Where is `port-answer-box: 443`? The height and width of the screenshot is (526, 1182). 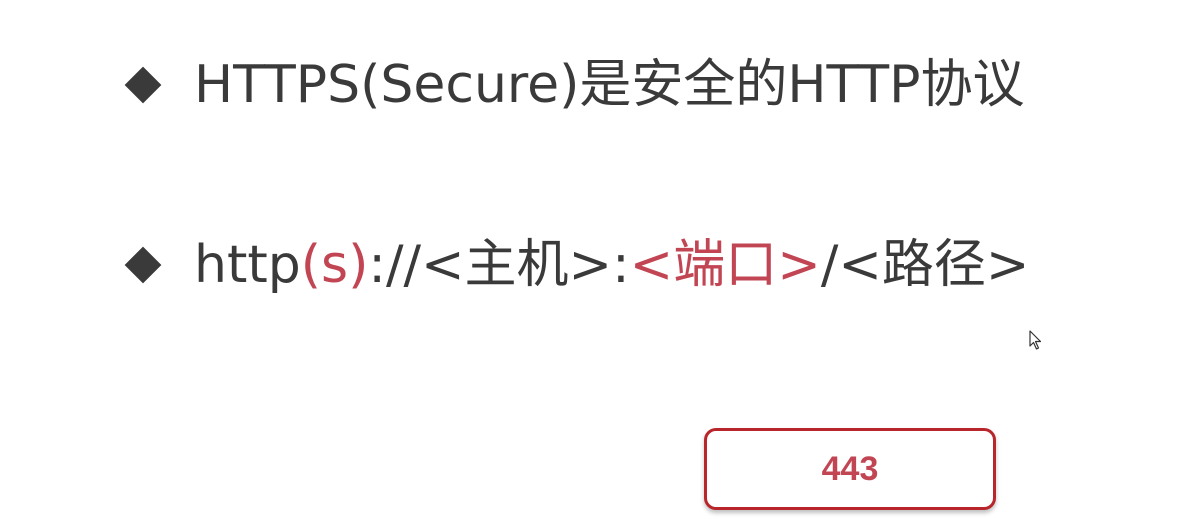
port-answer-box: 443 is located at coordinates (850, 469).